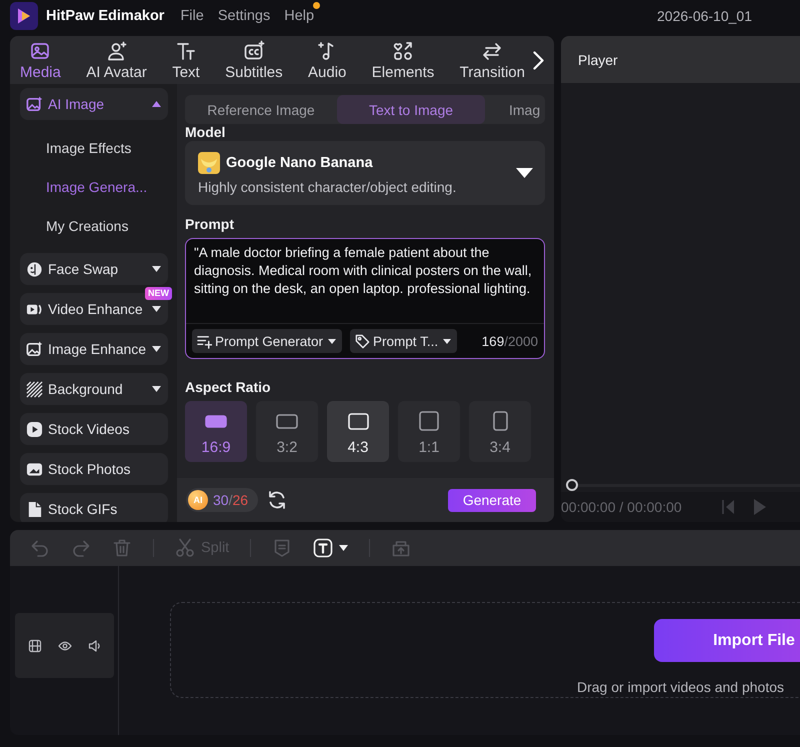 This screenshot has height=747, width=800. I want to click on speaker-button, so click(95, 645).